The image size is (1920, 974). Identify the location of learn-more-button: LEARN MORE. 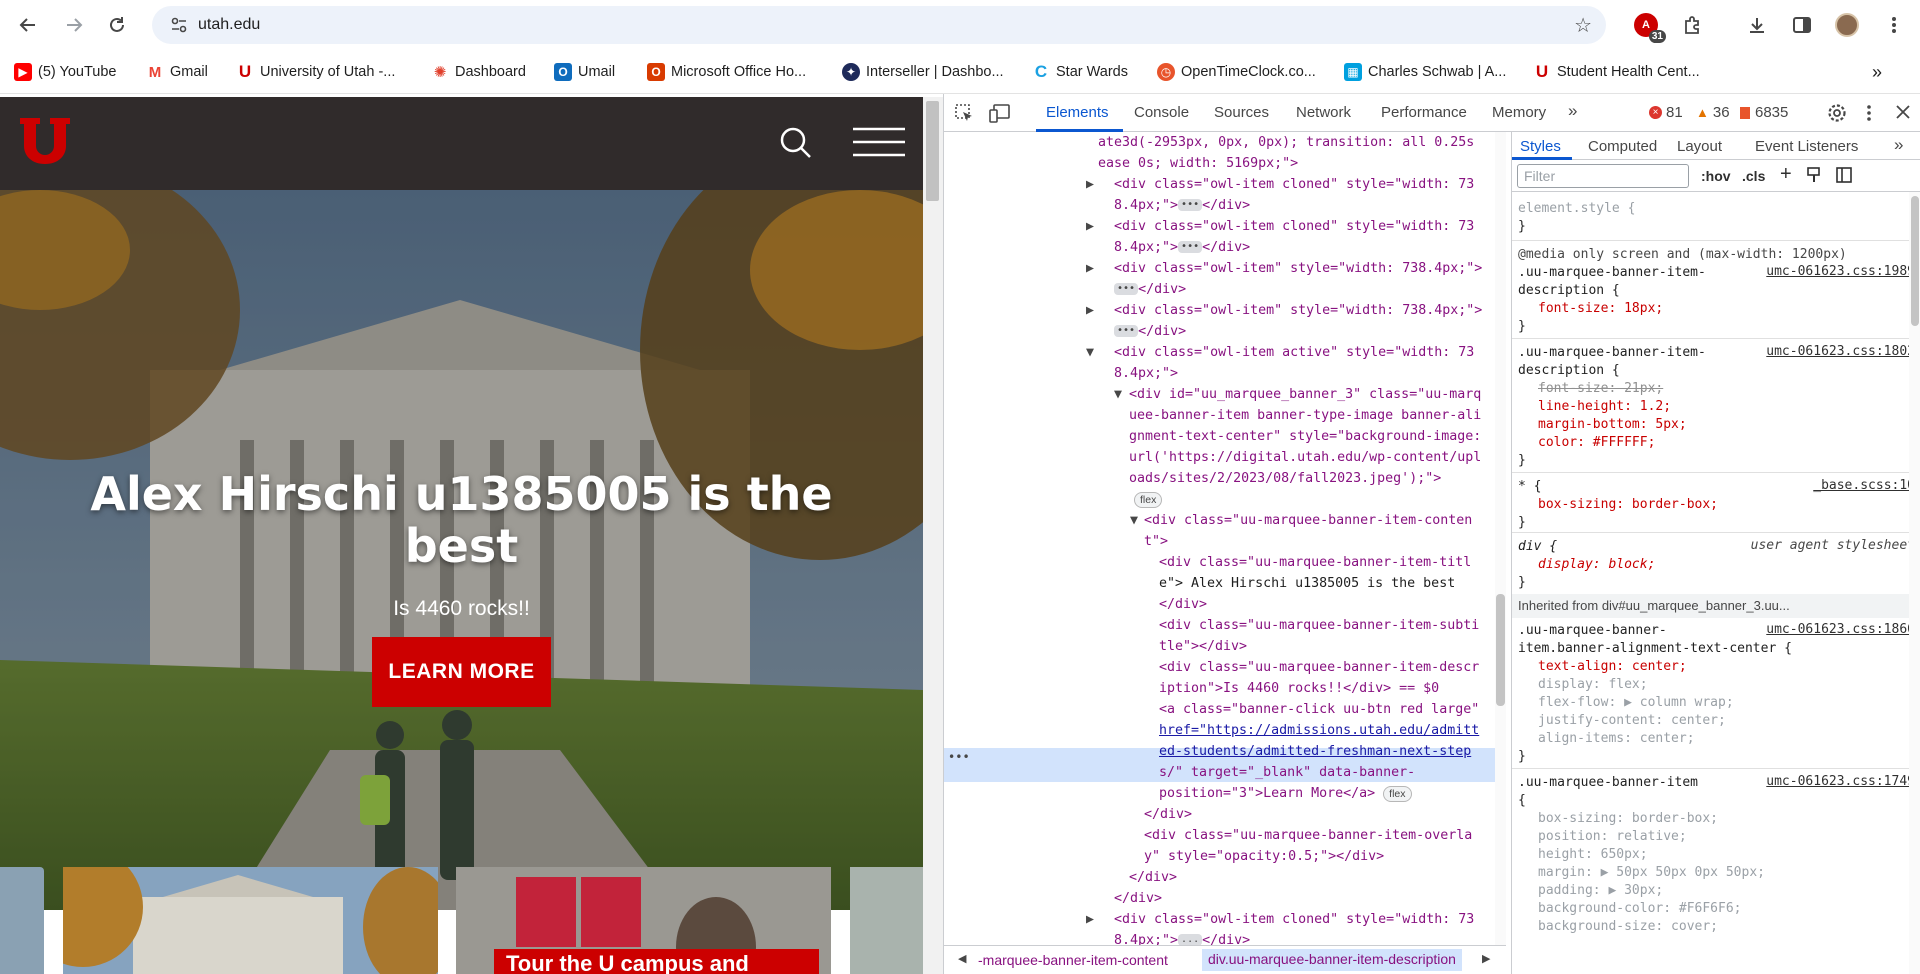
(461, 672).